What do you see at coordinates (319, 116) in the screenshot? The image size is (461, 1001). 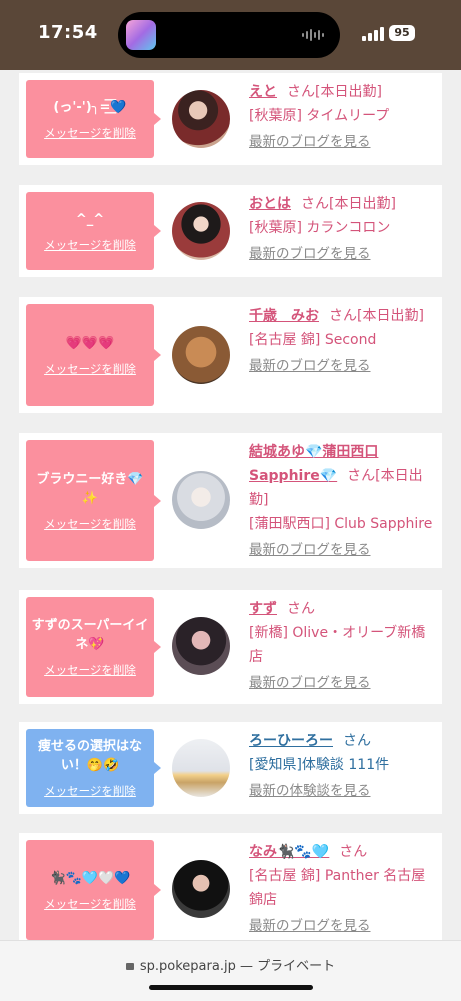 I see `shop-label: [秋葉原] タイムリープ` at bounding box center [319, 116].